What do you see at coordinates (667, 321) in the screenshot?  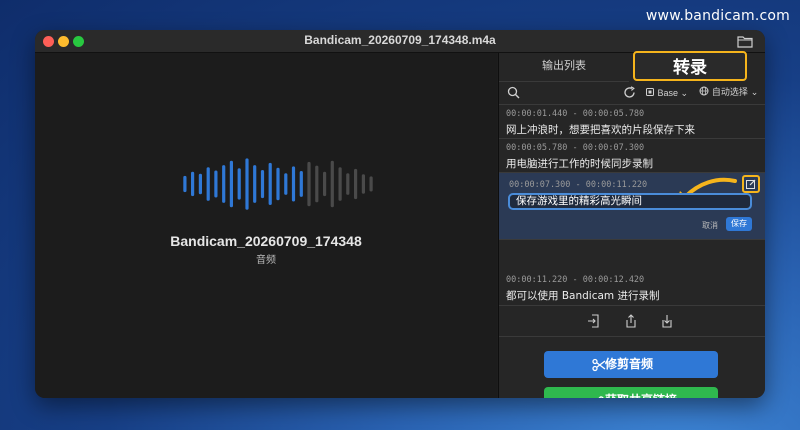 I see `download-icon` at bounding box center [667, 321].